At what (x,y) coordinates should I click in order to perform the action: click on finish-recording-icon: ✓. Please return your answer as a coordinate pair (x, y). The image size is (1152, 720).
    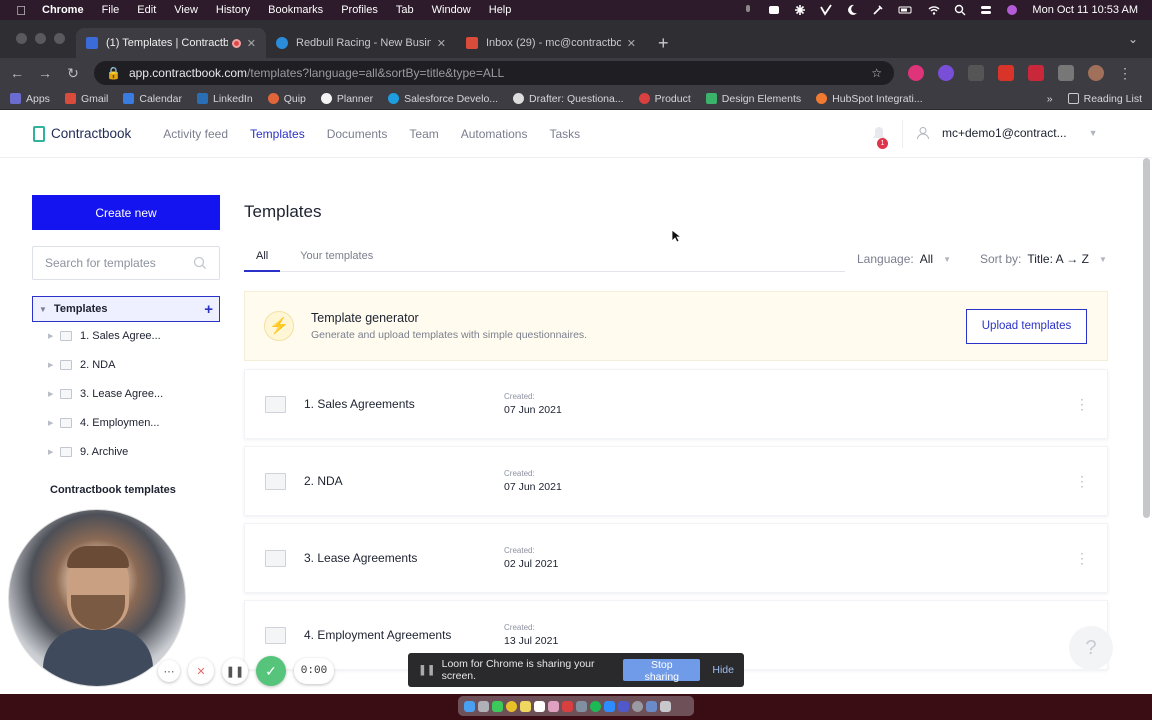
    Looking at the image, I should click on (271, 671).